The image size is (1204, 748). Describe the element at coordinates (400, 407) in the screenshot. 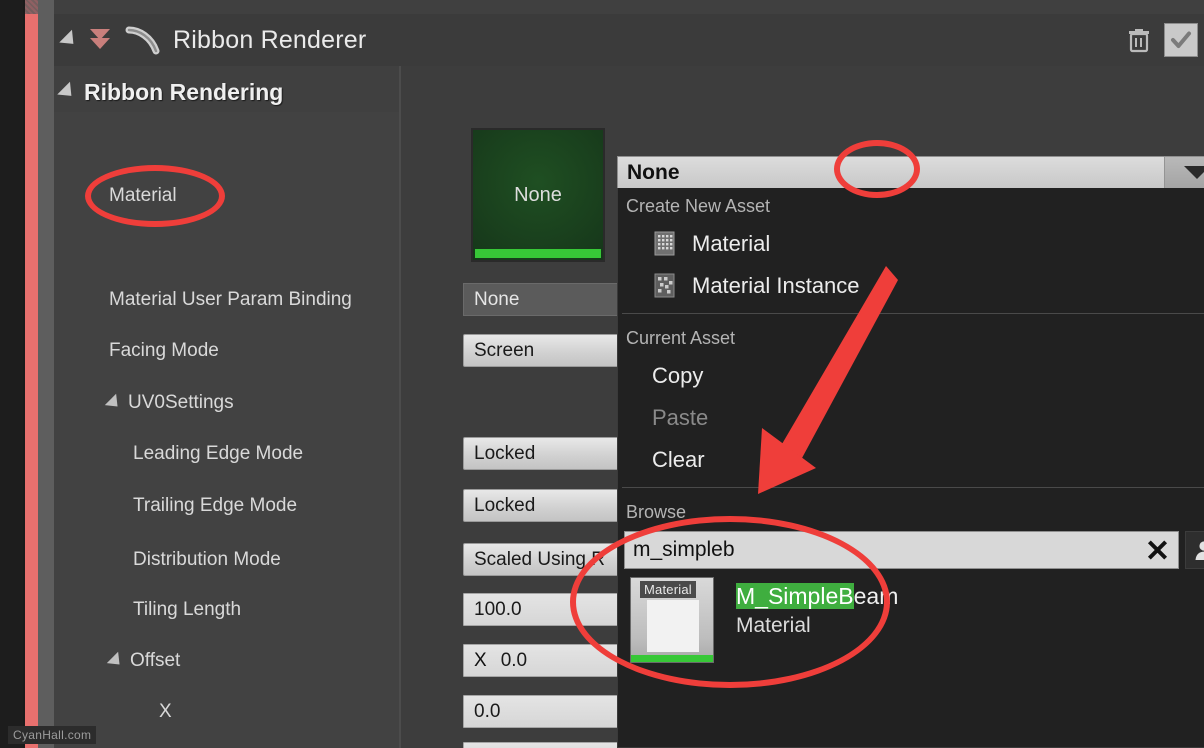

I see `column-divider` at that location.